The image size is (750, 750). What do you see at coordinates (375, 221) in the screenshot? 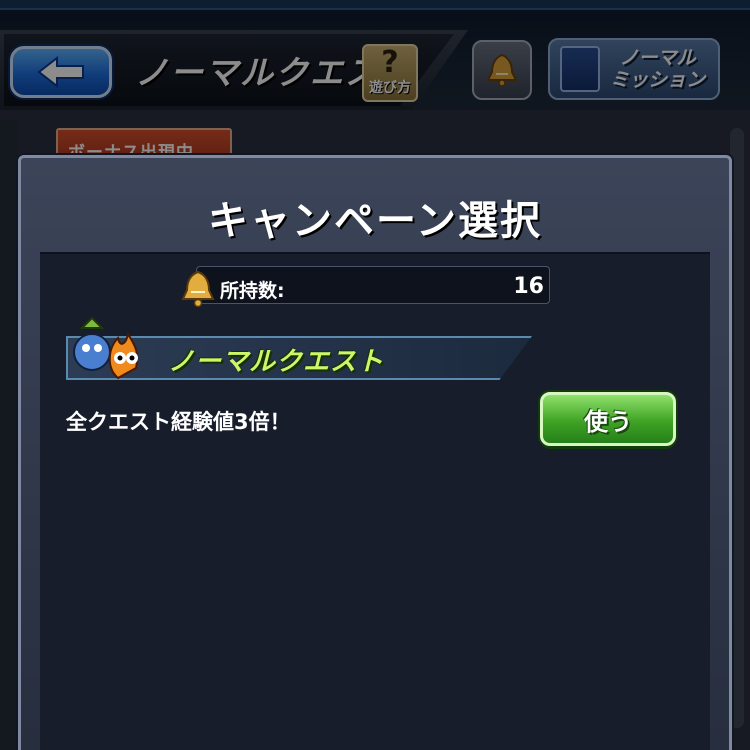
I see `modal-title: キャンペーン選択` at bounding box center [375, 221].